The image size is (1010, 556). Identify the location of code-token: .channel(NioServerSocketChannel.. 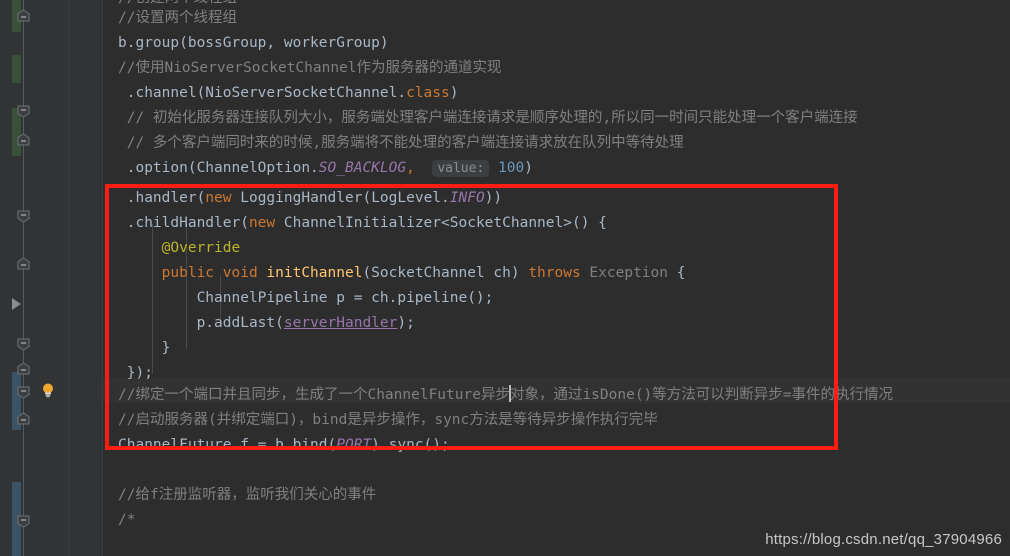
(262, 93).